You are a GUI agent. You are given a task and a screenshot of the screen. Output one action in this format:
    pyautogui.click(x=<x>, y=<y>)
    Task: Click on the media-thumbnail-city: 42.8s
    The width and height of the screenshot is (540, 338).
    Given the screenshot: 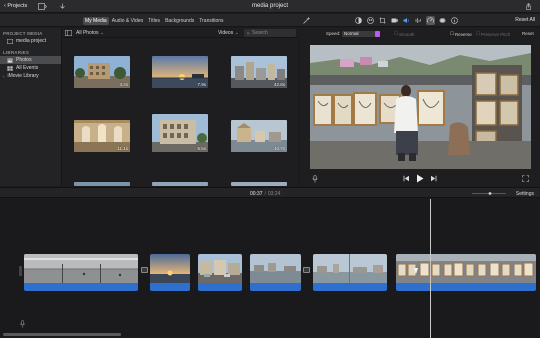 What is the action you would take?
    pyautogui.click(x=259, y=72)
    